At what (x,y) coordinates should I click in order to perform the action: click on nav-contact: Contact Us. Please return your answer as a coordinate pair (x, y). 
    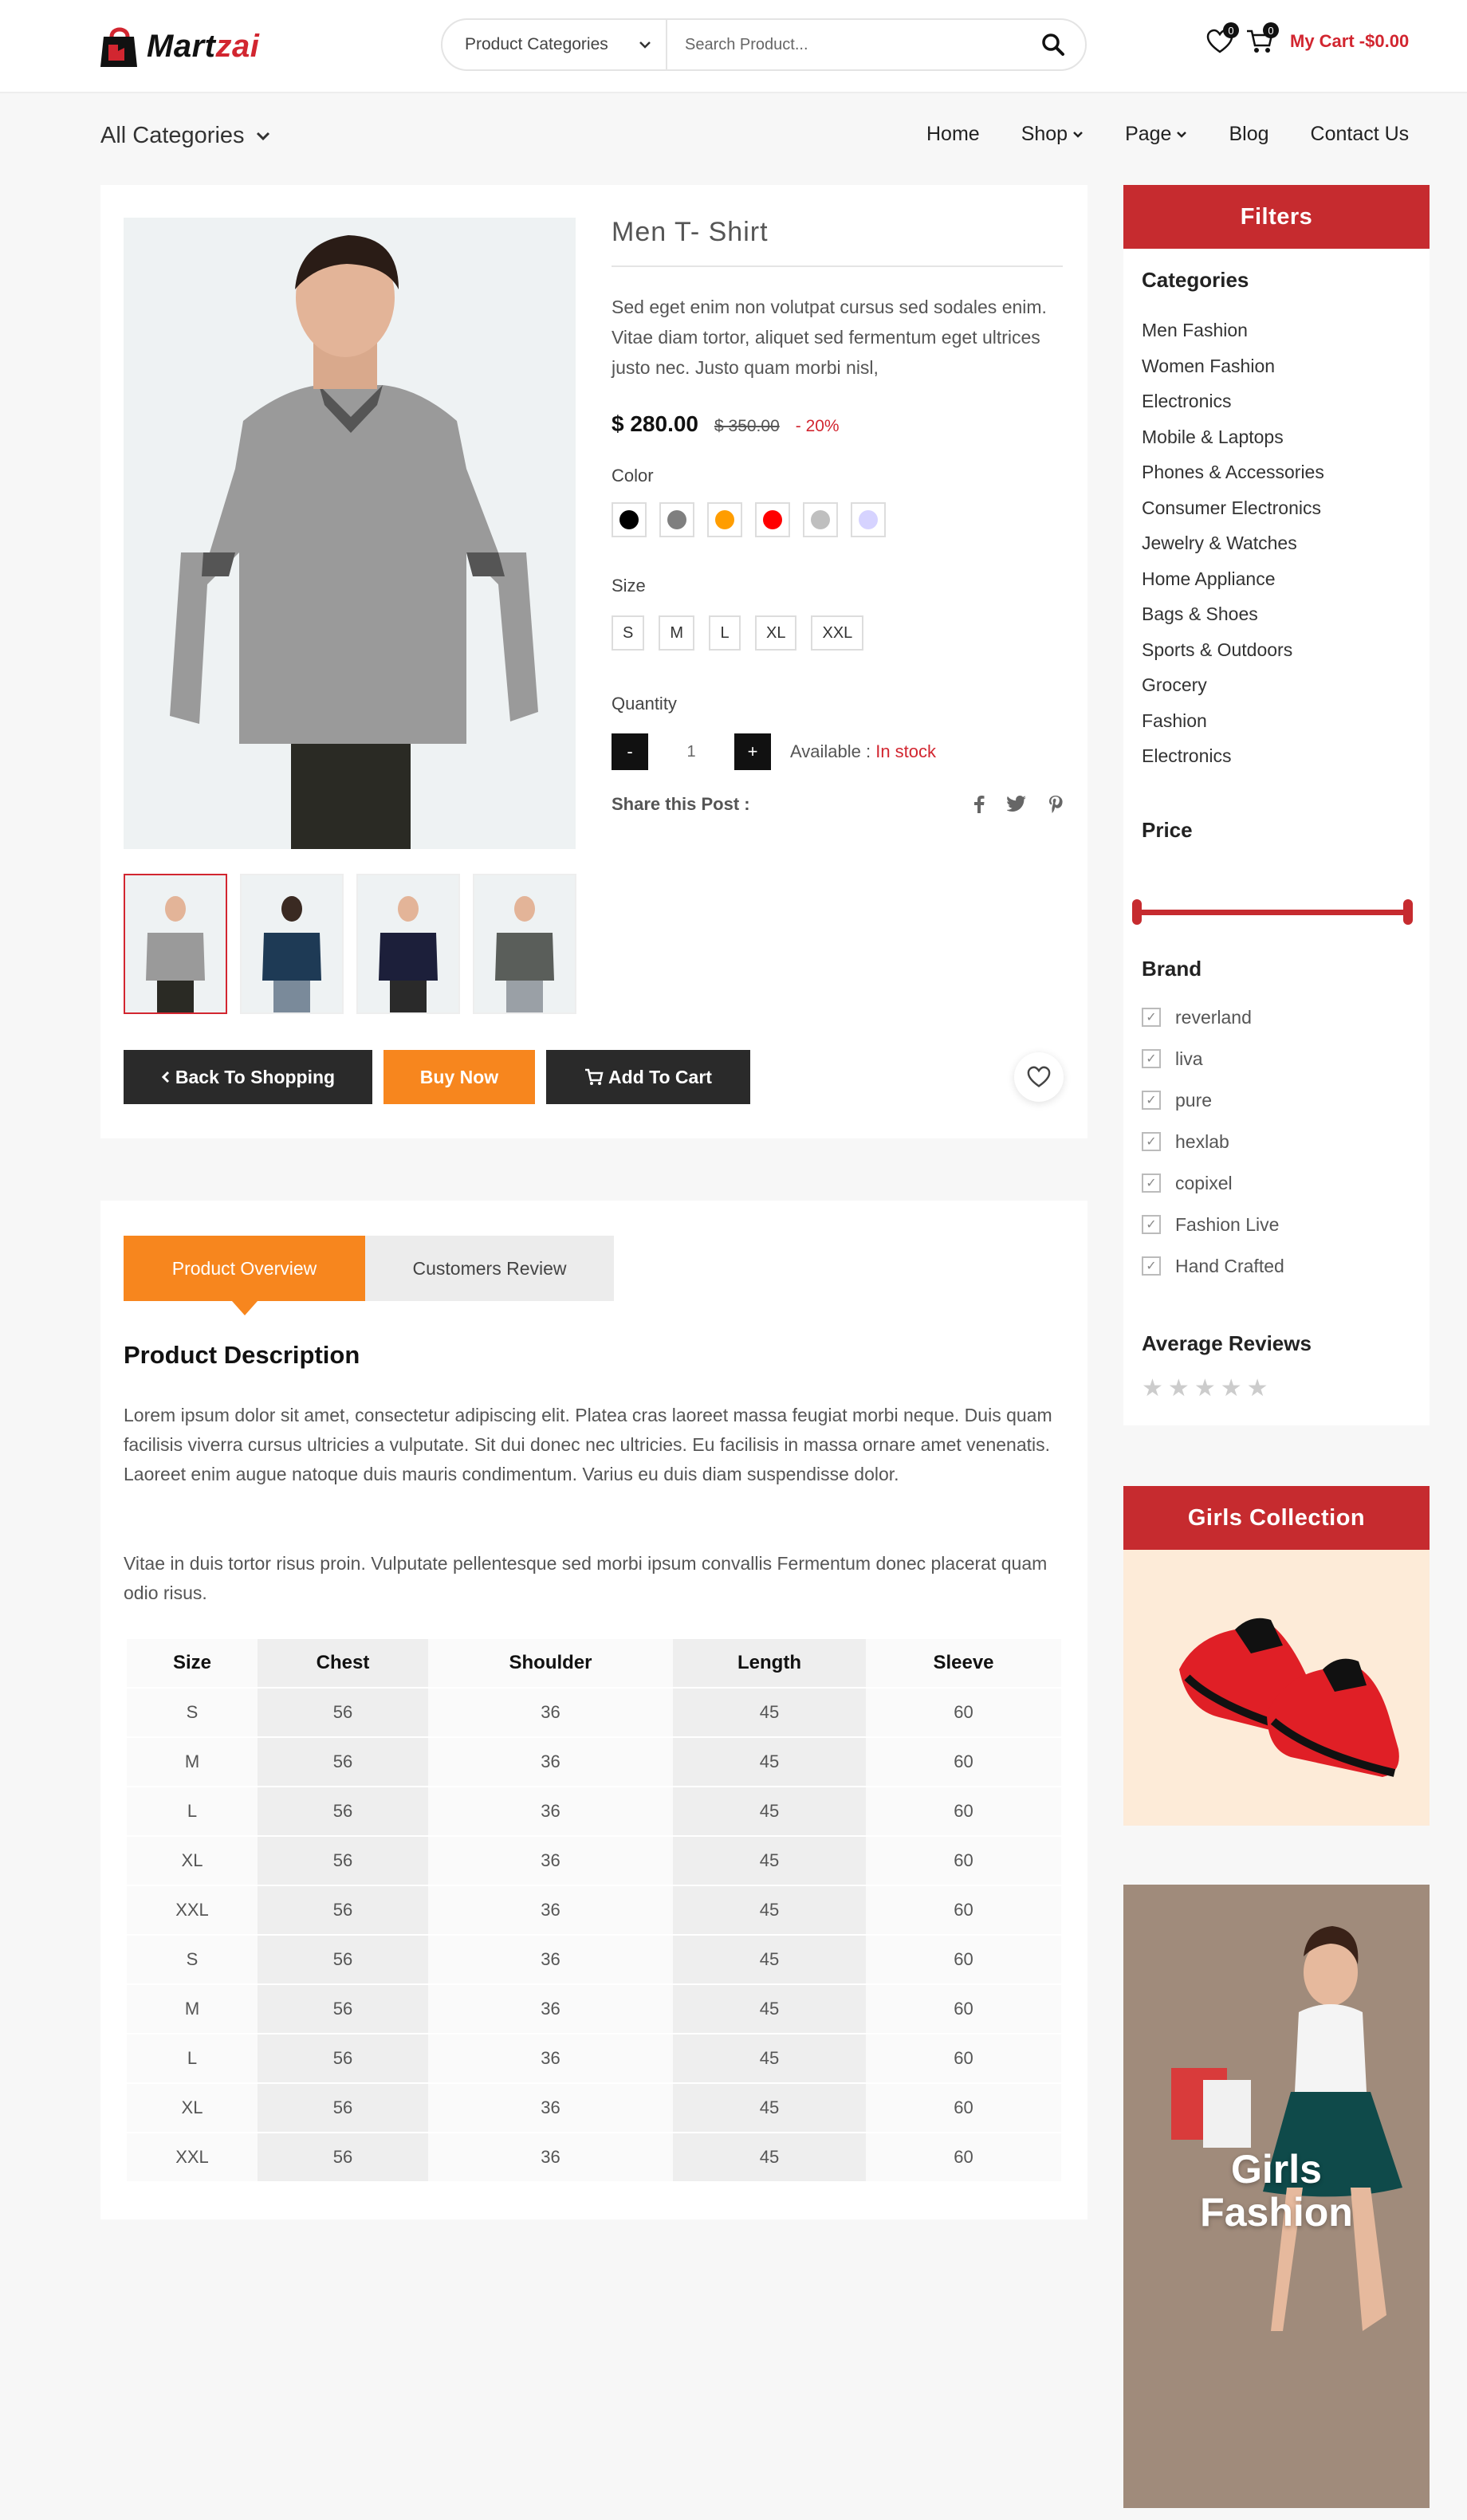
    Looking at the image, I should click on (1360, 134).